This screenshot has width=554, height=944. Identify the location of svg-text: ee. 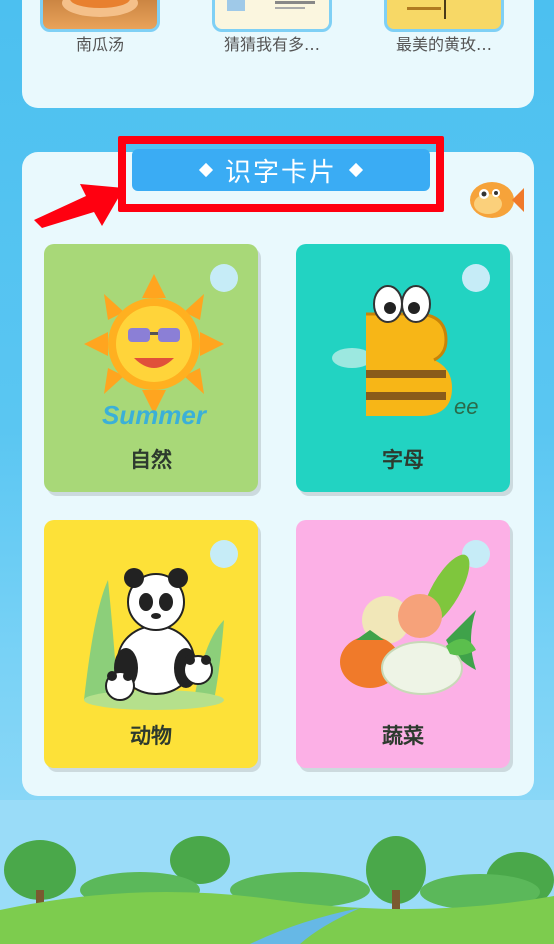
(466, 406).